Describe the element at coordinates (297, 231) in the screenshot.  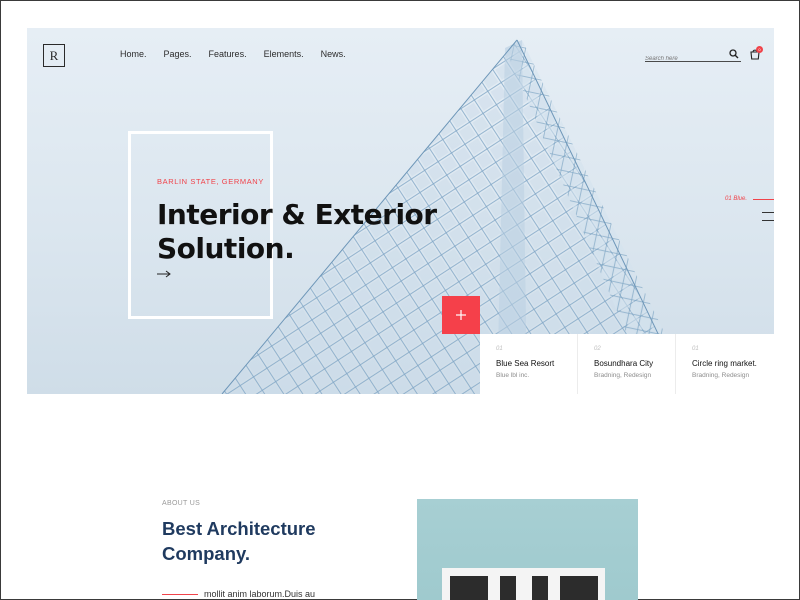
I see `hero-title: Interior & Exterior Solution.` at that location.